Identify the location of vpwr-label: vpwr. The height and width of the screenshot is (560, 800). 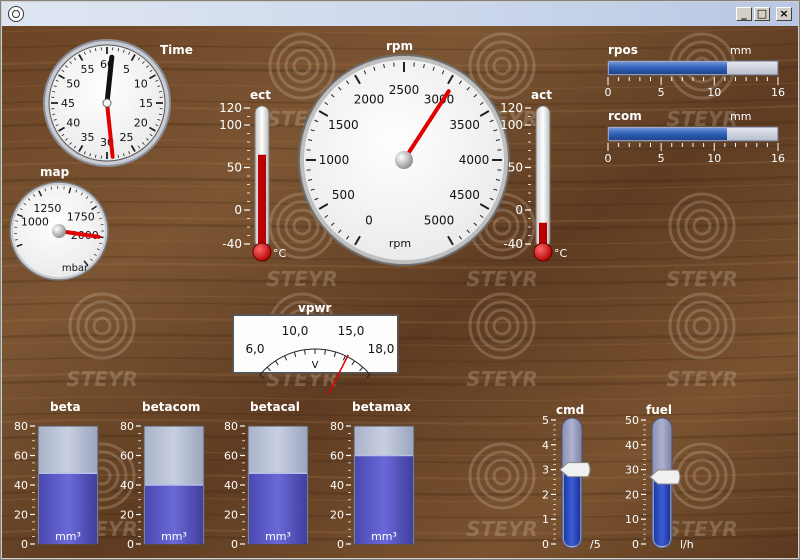
(315, 308).